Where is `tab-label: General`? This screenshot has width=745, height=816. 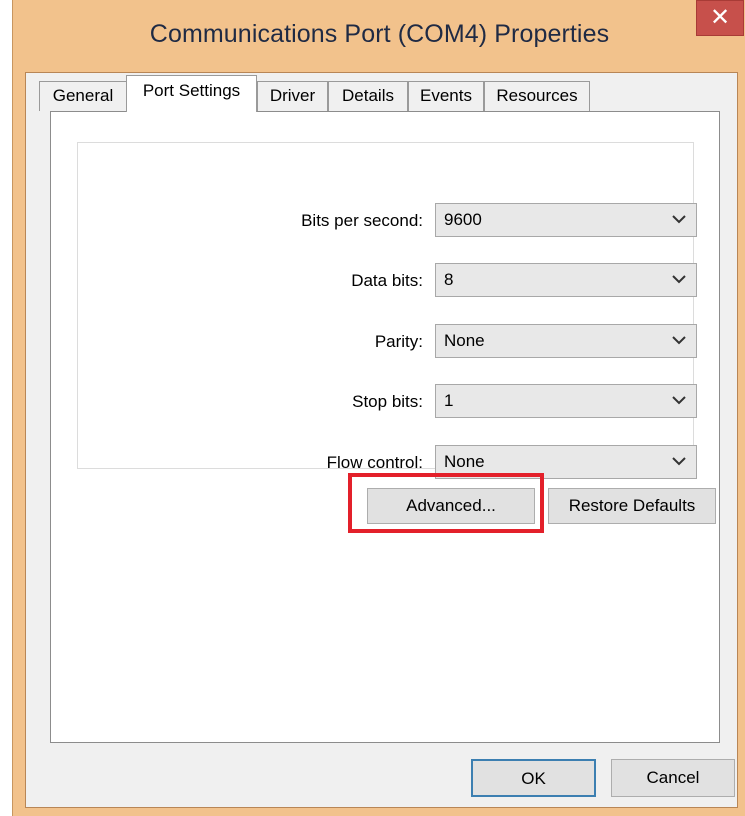
tab-label: General is located at coordinates (83, 95).